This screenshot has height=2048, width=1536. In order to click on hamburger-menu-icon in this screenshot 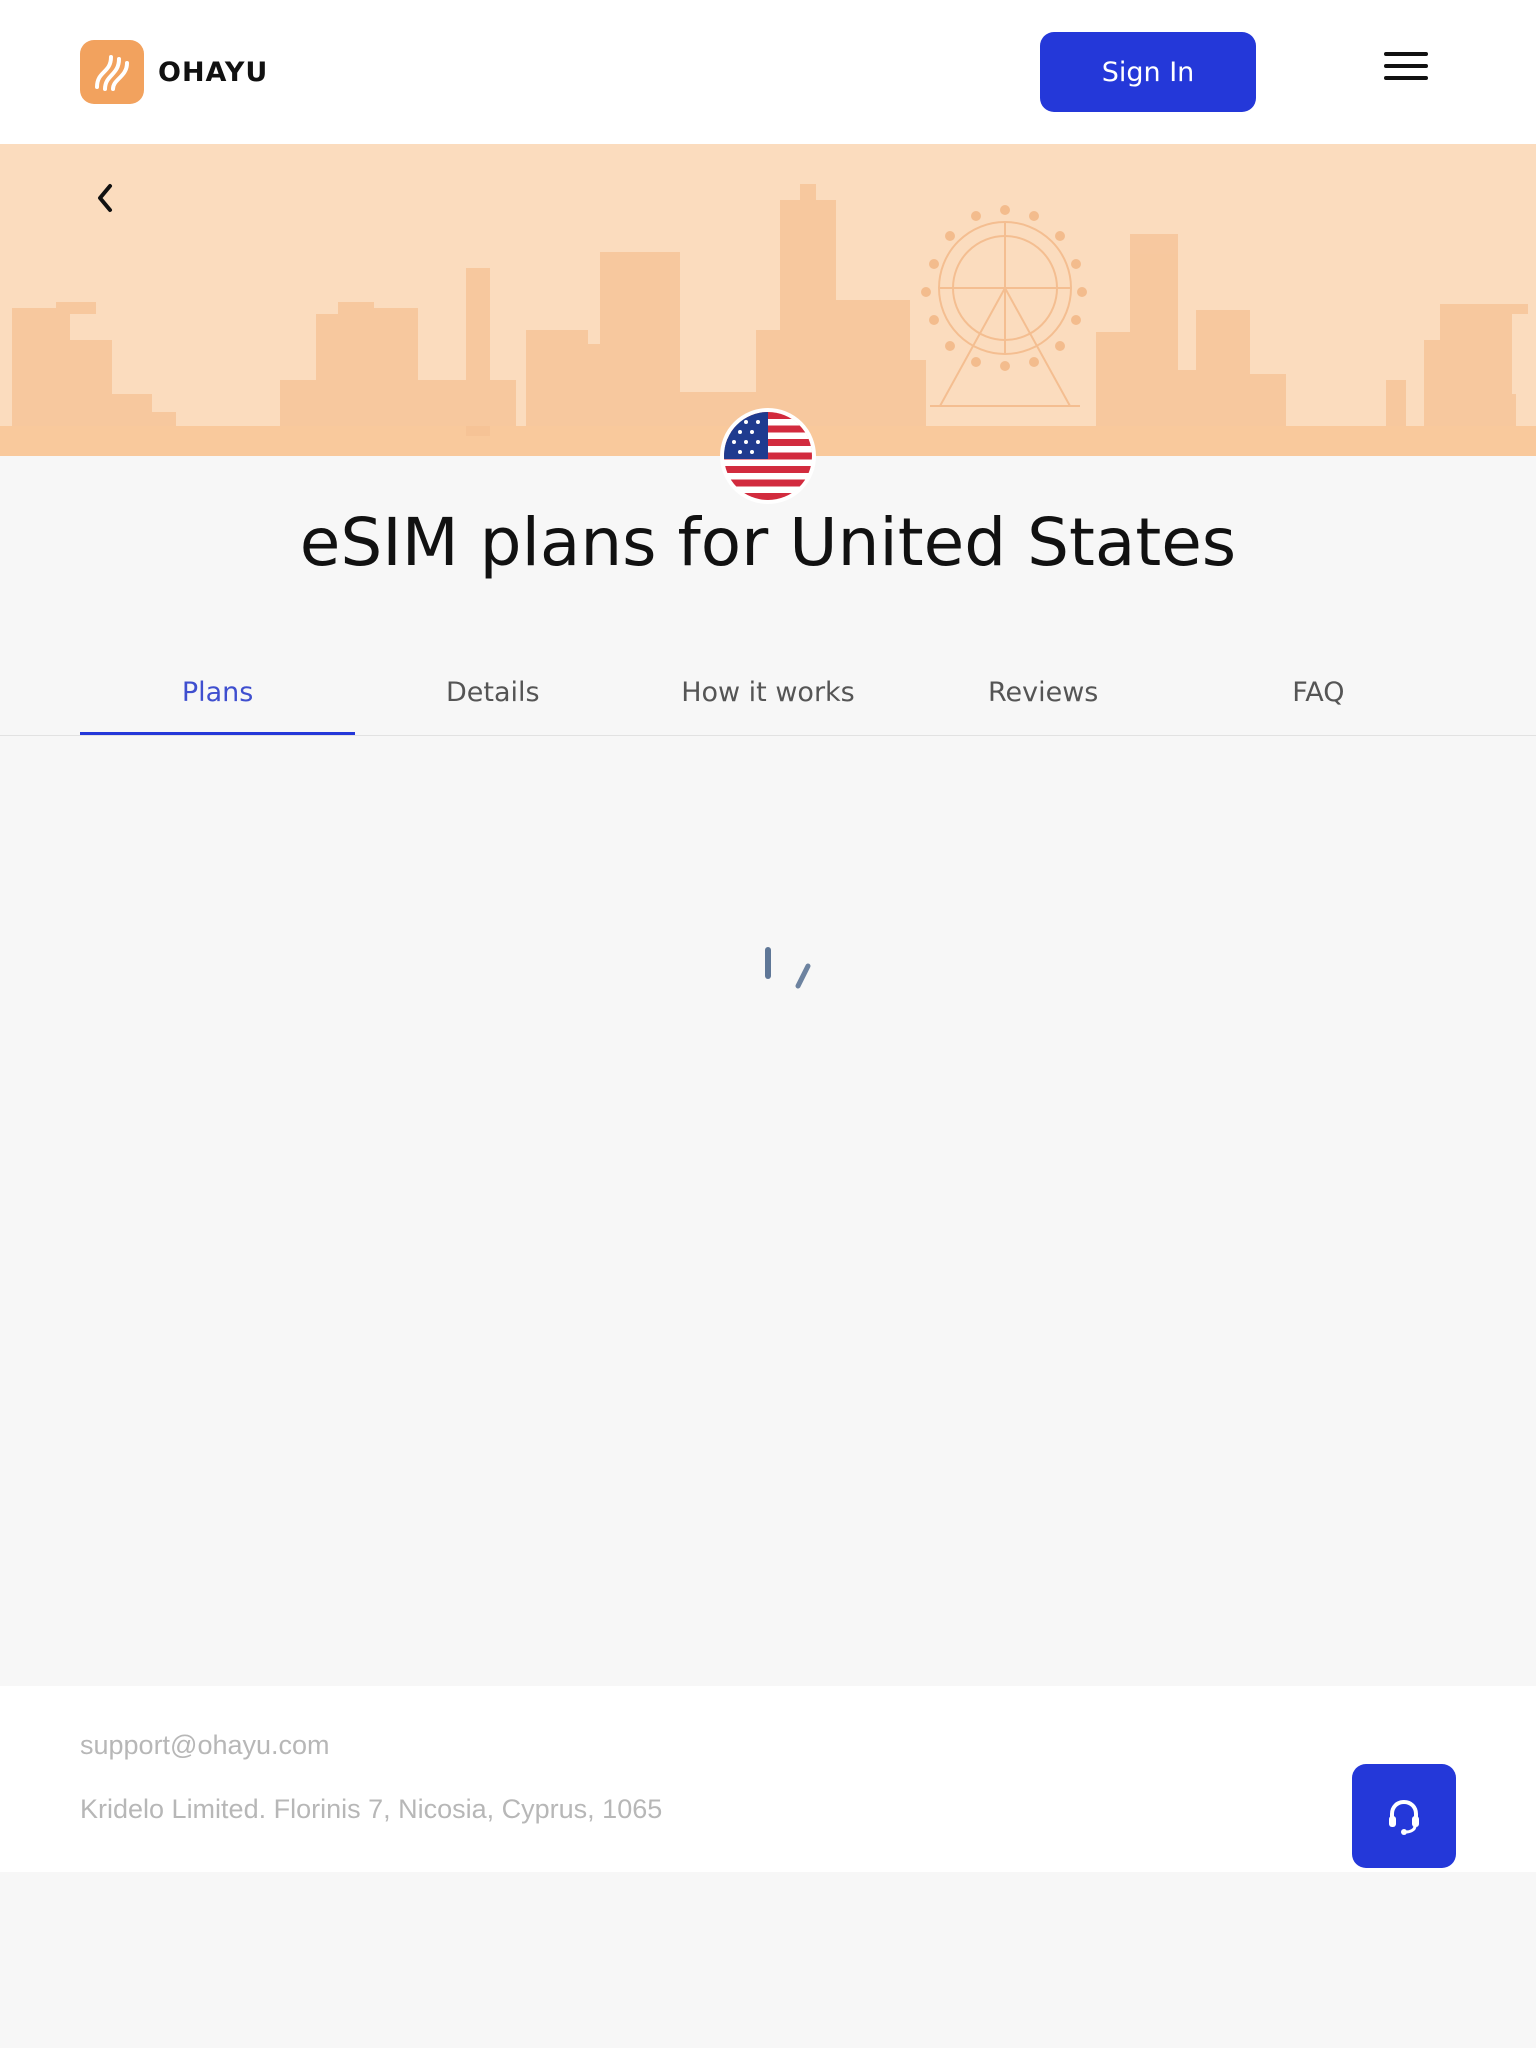, I will do `click(1406, 70)`.